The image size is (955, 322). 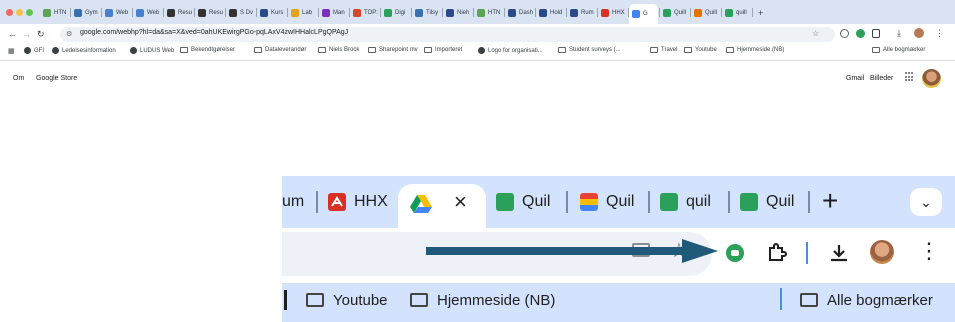 I want to click on tab-item: TOP:, so click(x=364, y=12).